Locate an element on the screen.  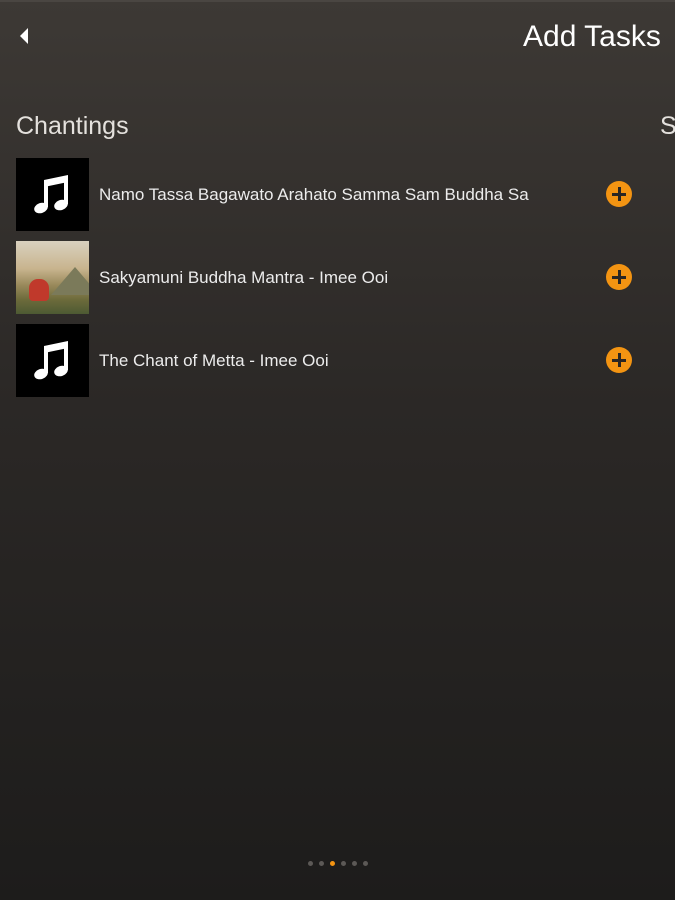
back-button is located at coordinates (24, 36).